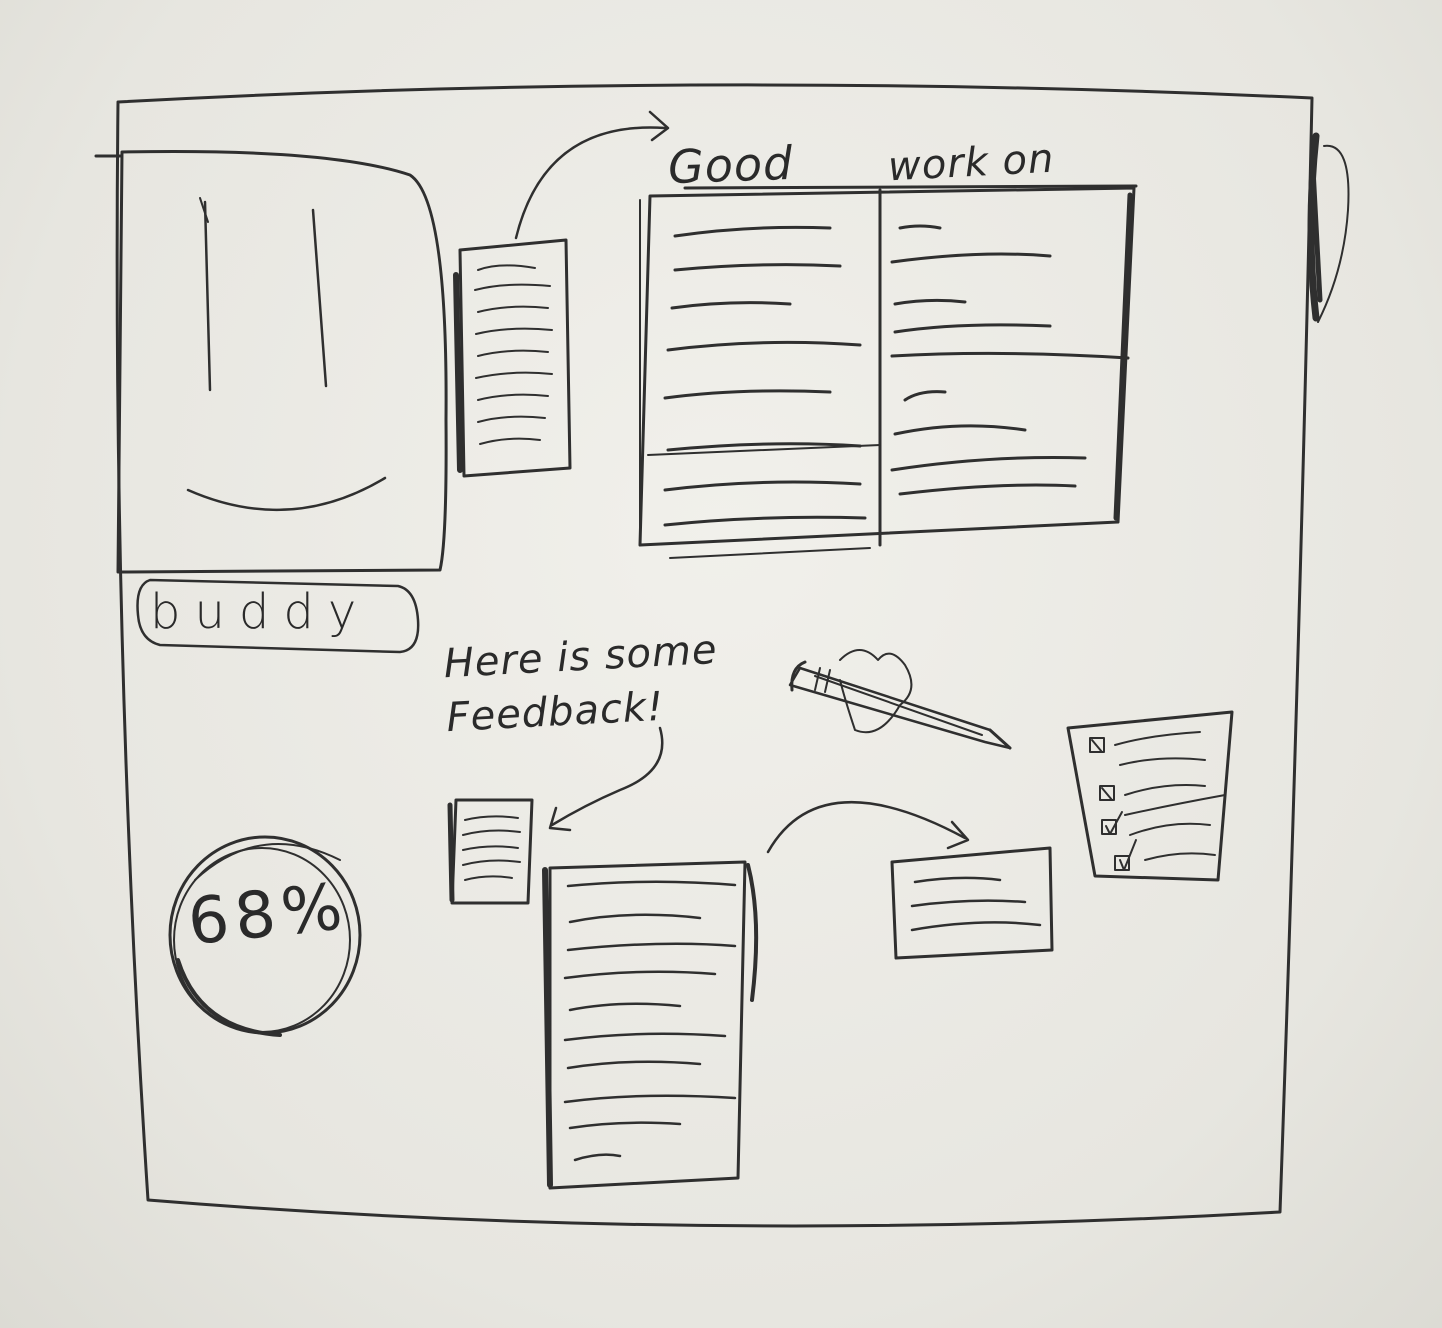 The width and height of the screenshot is (1442, 1328). What do you see at coordinates (1328, 227) in the screenshot?
I see `scrollbar` at bounding box center [1328, 227].